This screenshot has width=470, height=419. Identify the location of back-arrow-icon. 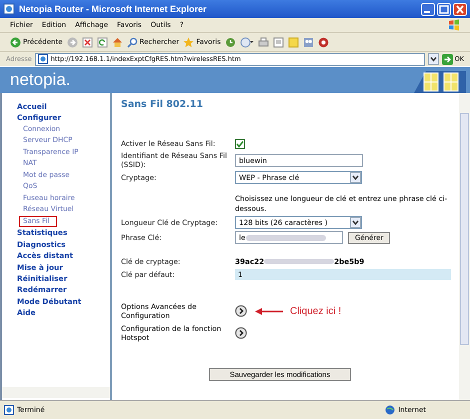
(15, 42).